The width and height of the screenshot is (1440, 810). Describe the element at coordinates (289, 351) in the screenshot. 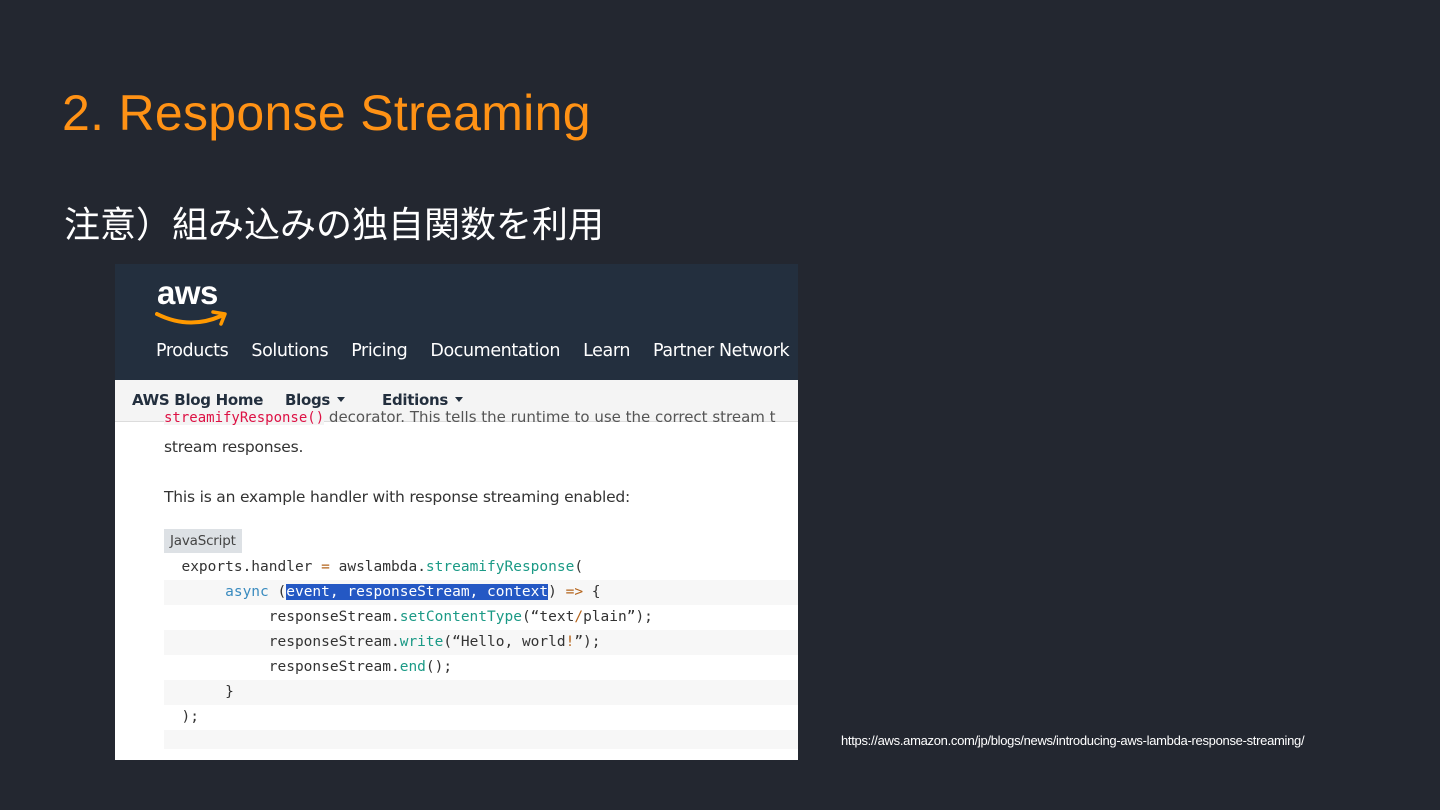

I see `nav-solutions: Solutions` at that location.